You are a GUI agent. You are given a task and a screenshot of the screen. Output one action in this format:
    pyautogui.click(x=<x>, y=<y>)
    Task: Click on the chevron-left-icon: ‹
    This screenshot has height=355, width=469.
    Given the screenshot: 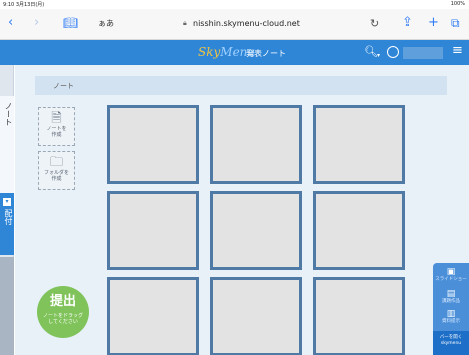 What is the action you would take?
    pyautogui.click(x=10, y=23)
    